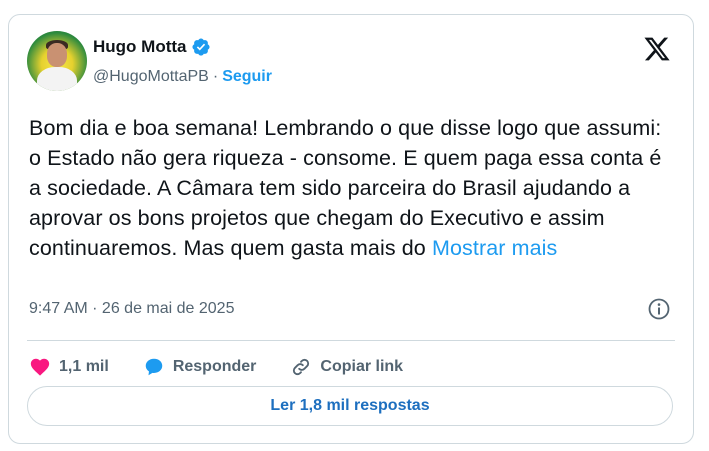 The width and height of the screenshot is (709, 451). Describe the element at coordinates (247, 77) in the screenshot. I see `follow-button: Seguir` at that location.